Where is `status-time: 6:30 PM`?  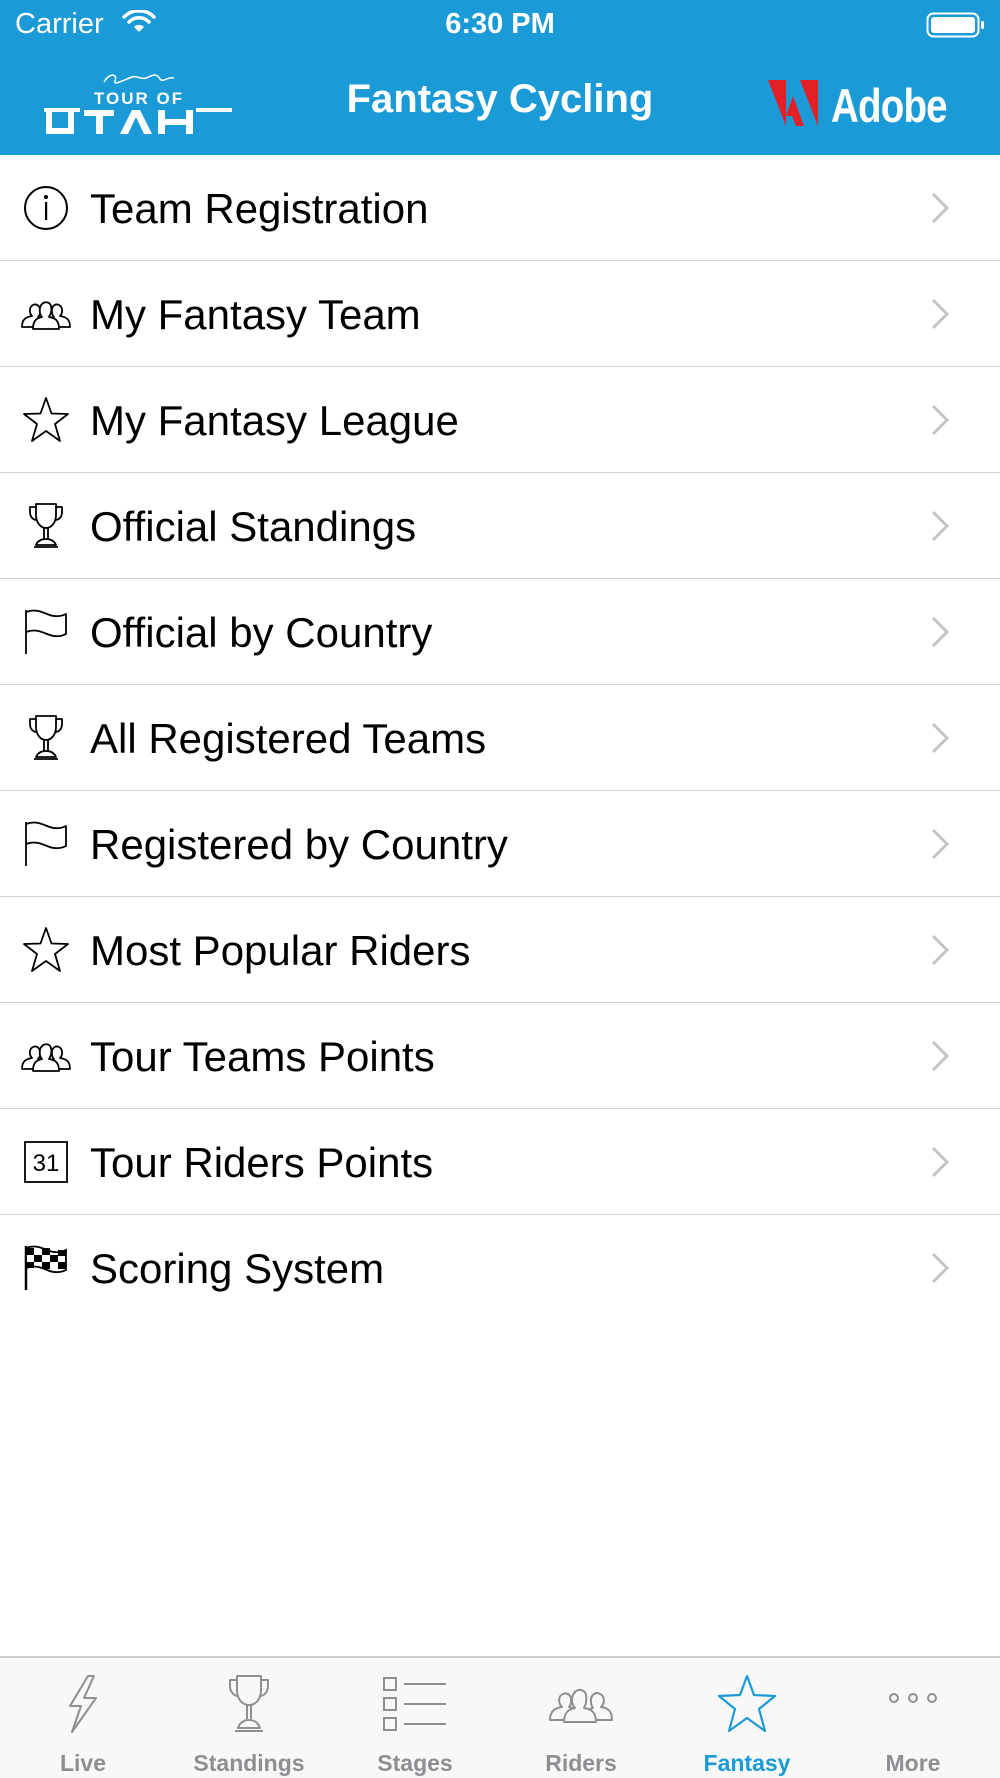 status-time: 6:30 PM is located at coordinates (500, 24).